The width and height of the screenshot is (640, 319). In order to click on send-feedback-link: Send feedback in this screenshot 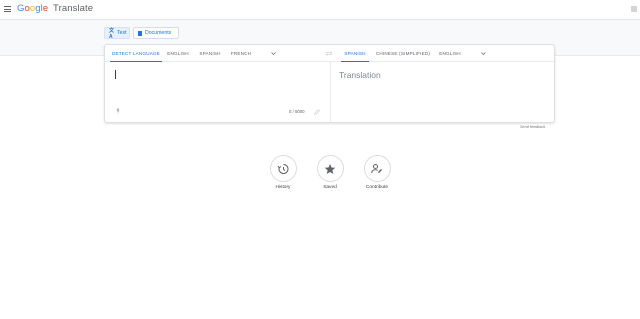, I will do `click(532, 127)`.